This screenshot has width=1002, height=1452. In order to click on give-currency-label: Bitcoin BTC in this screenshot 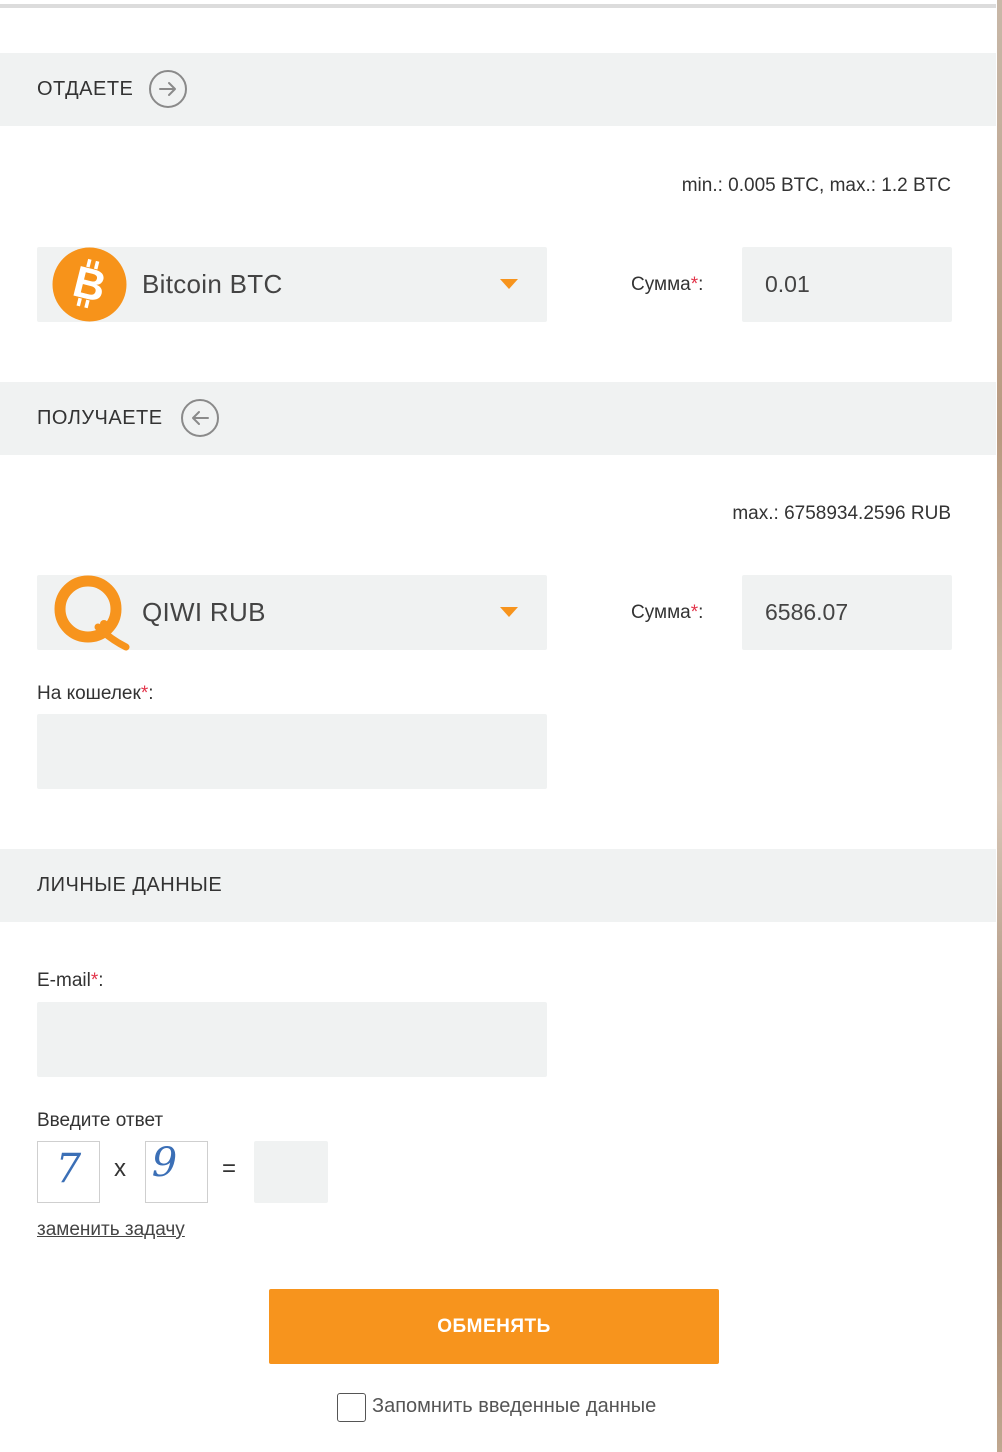, I will do `click(212, 284)`.